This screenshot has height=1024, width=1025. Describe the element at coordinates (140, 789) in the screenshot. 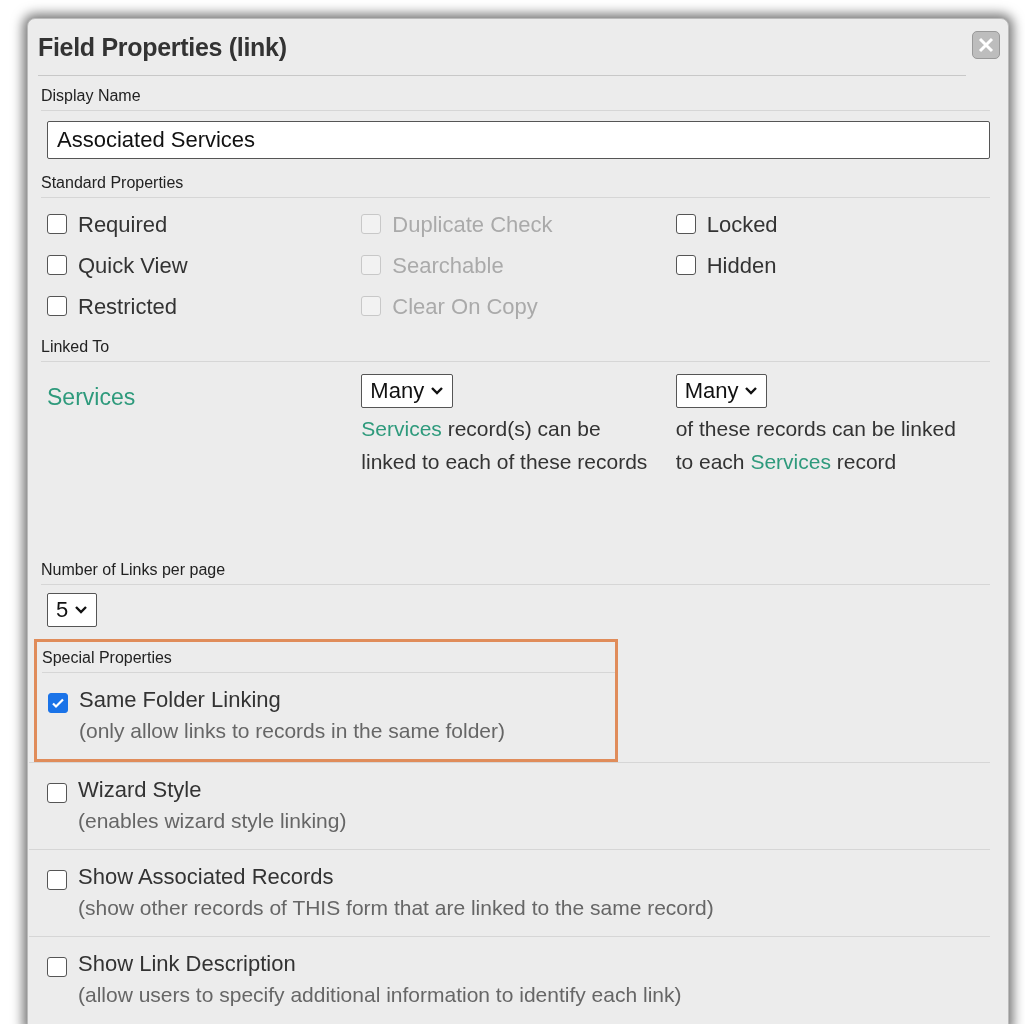

I see `option-label: Wizard Style` at that location.